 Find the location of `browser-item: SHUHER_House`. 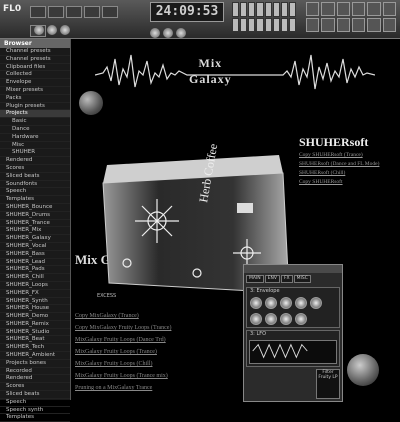

browser-item: SHUHER_House is located at coordinates (35, 309).